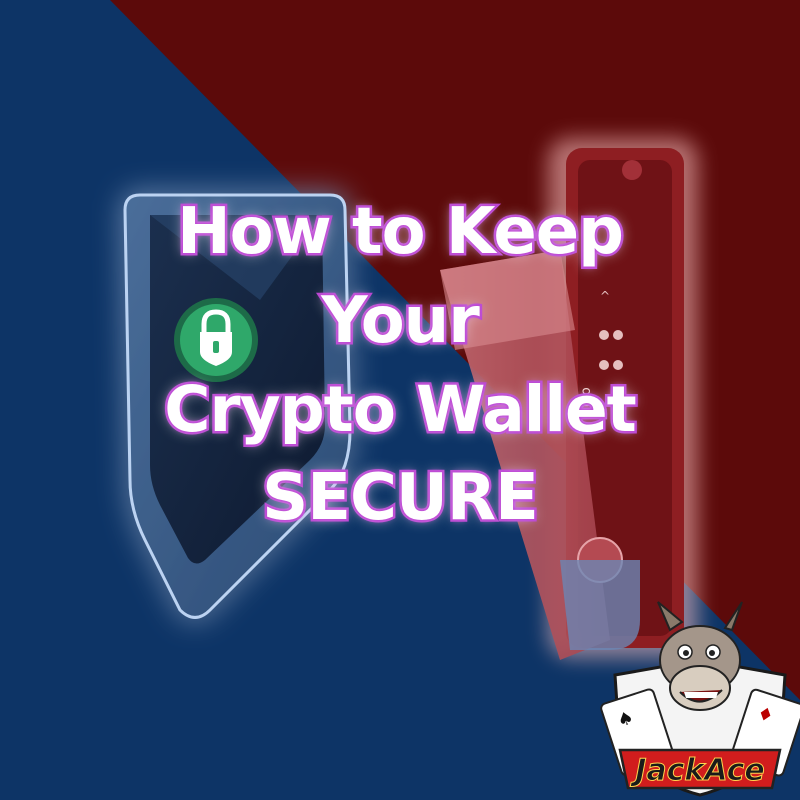 The width and height of the screenshot is (800, 800). I want to click on jackace-logo: ♠ ♦ JackAce, so click(700, 699).